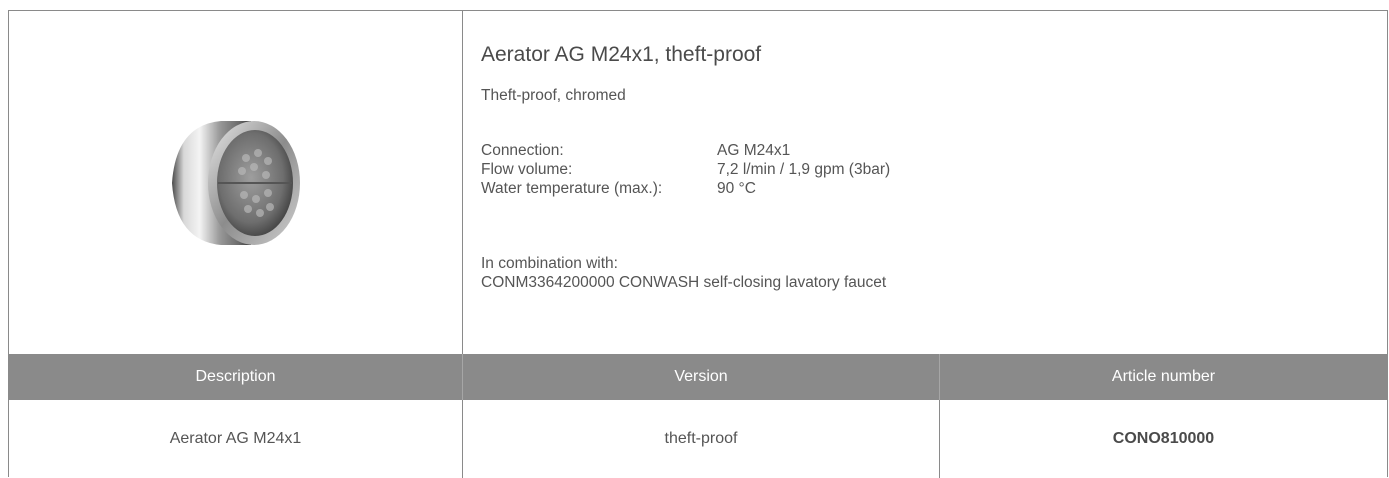 The image size is (1389, 478). What do you see at coordinates (754, 150) in the screenshot?
I see `spec-value: AG M24x1` at bounding box center [754, 150].